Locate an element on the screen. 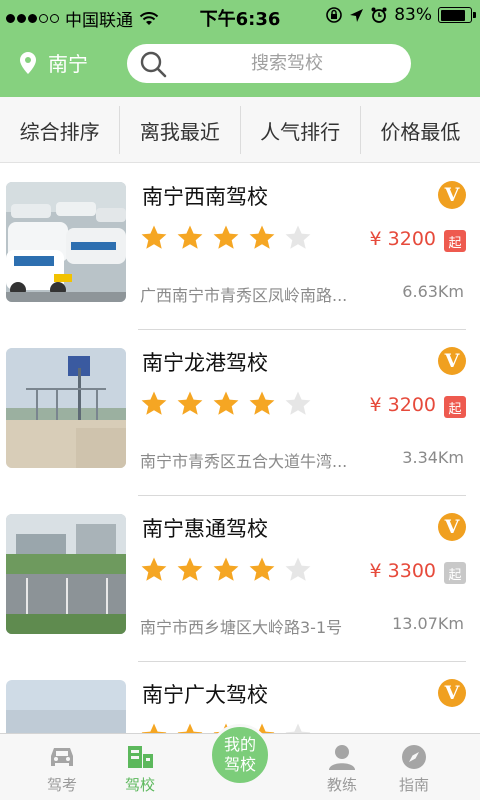  school-name: 南宁西南驾校 is located at coordinates (205, 197).